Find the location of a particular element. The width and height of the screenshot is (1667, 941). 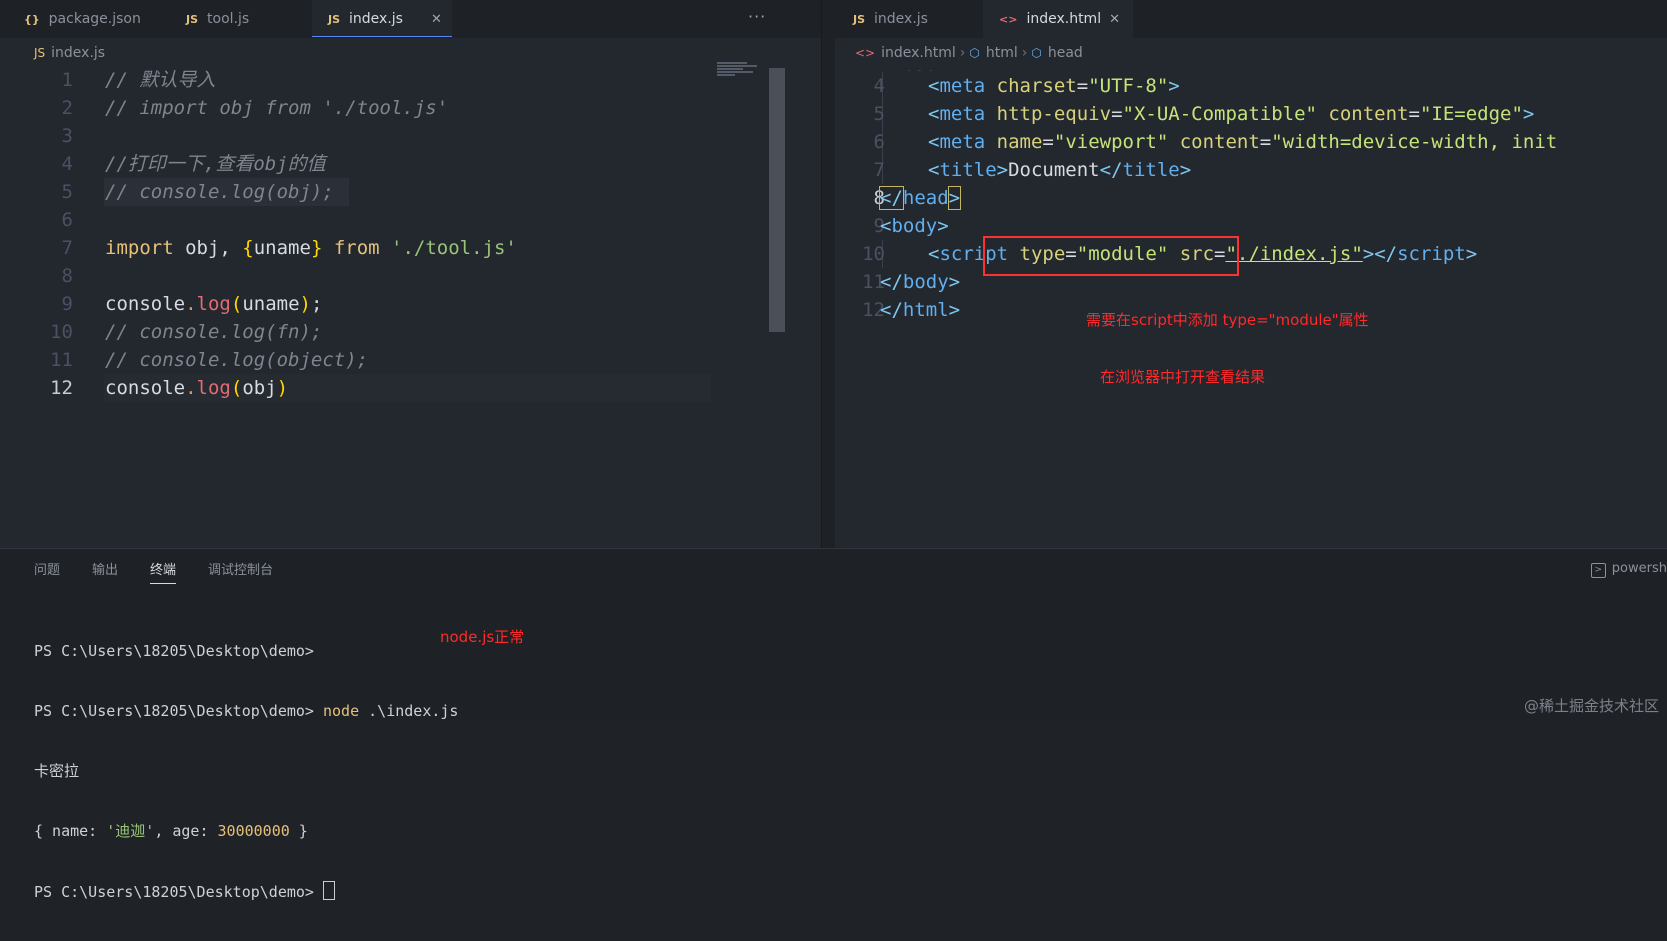

more-actions-button: ··· is located at coordinates (757, 19).